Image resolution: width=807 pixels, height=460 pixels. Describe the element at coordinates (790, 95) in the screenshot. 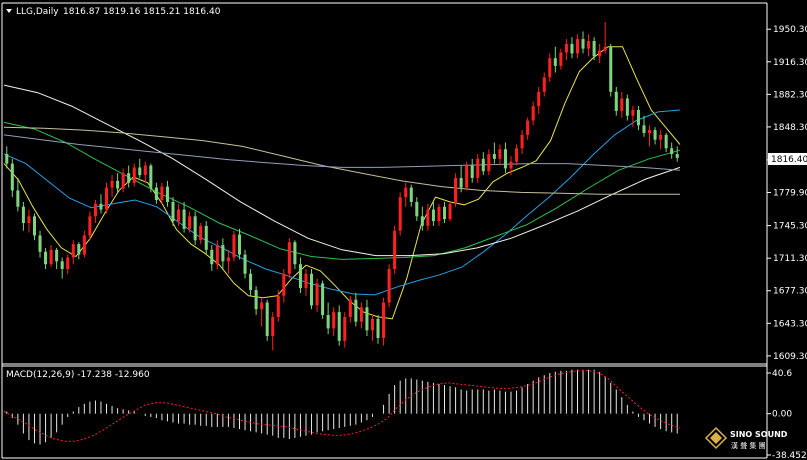

I see `price-tick-label: 1882.30` at that location.